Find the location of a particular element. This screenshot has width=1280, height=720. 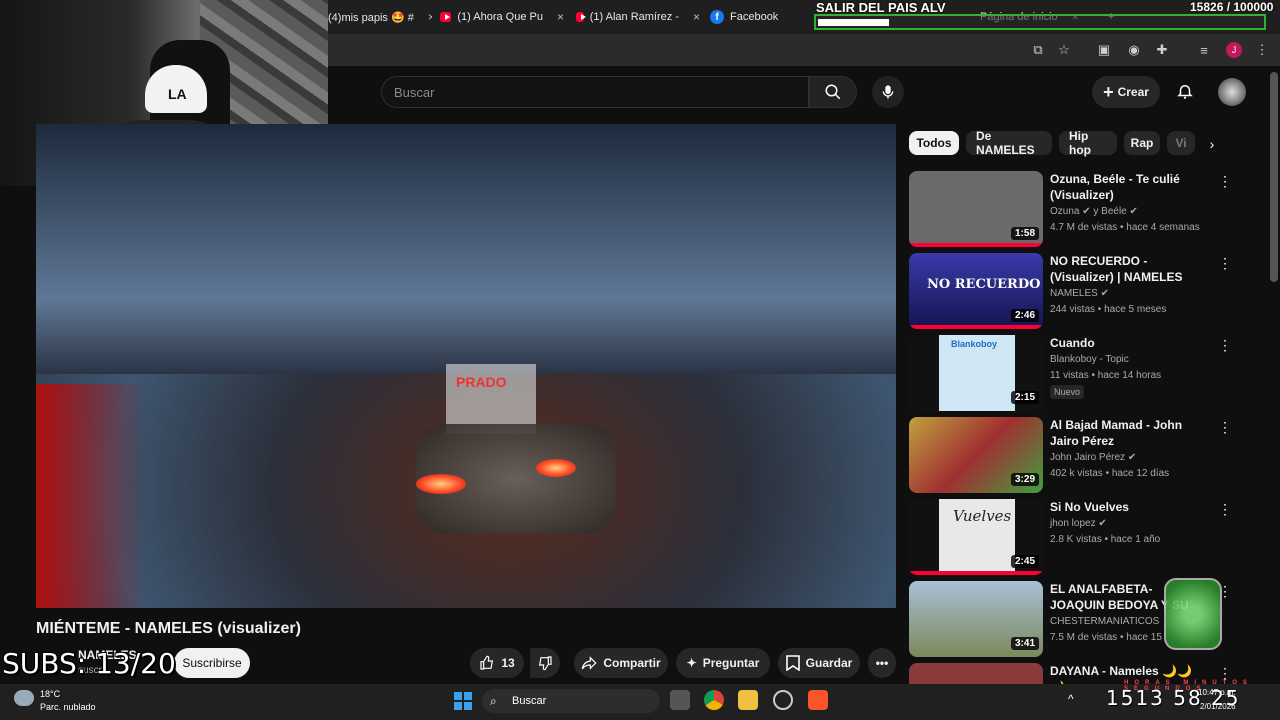

video-title: Ozuna, Beéle - Te culié (Visualizer) is located at coordinates (1126, 187).